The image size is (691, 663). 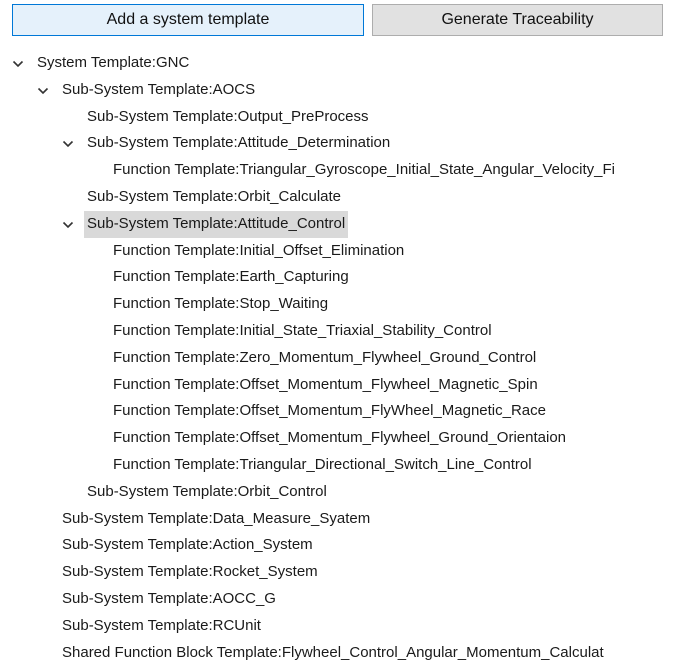 I want to click on tree-node-label: Sub-System Template:Data_Measure_Syatem, so click(x=216, y=518).